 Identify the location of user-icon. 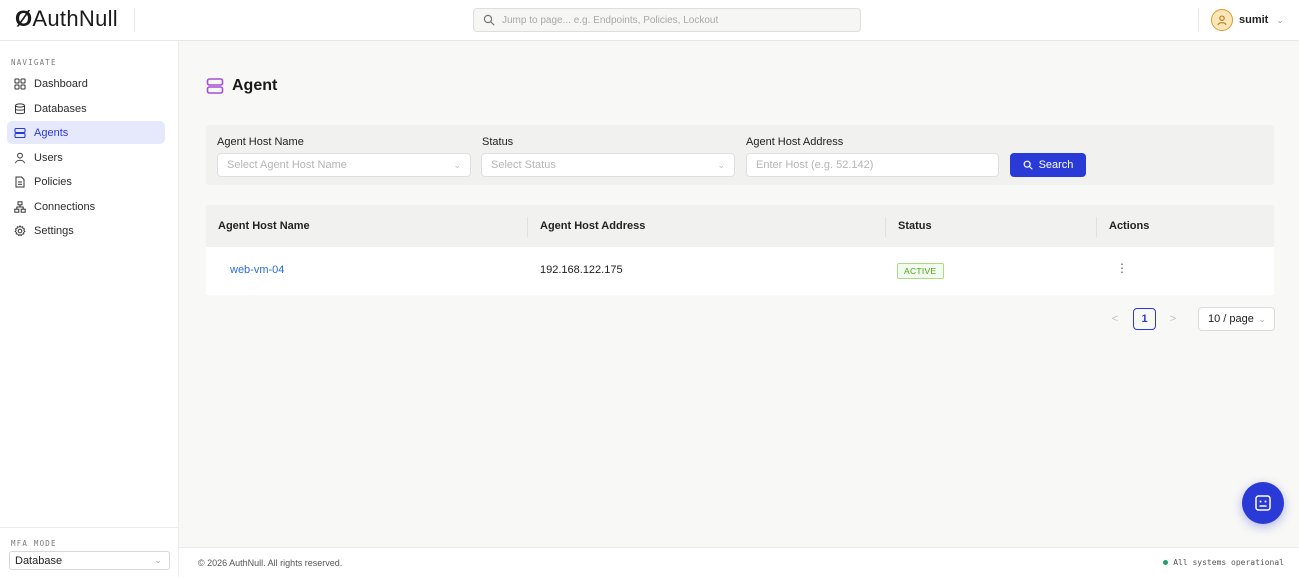
(20, 157).